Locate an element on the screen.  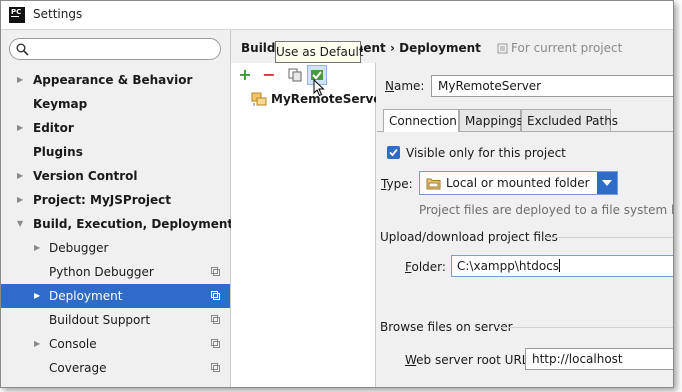
copy-server-button is located at coordinates (295, 75).